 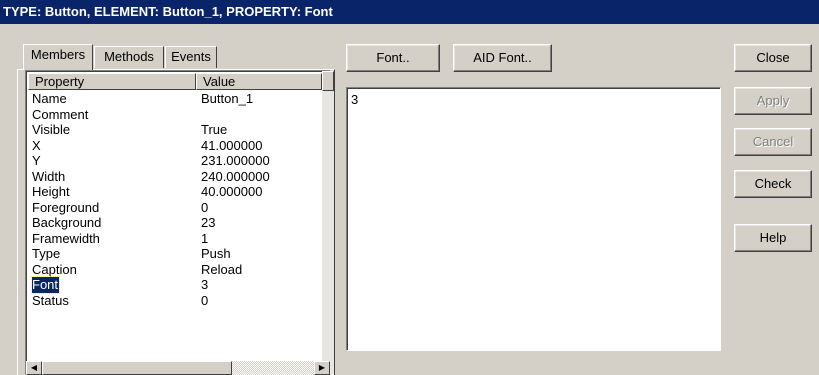 I want to click on property-value: 1, so click(x=205, y=238).